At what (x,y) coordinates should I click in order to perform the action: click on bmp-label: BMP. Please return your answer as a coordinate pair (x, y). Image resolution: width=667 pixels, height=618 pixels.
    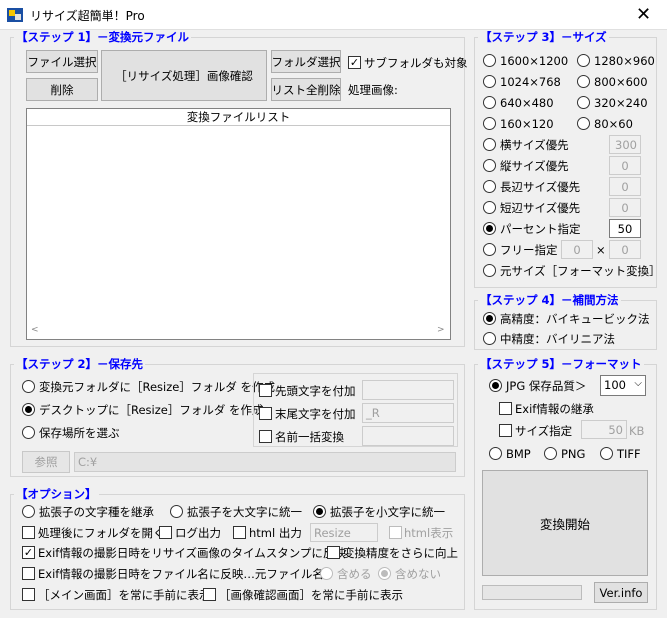
    Looking at the image, I should click on (518, 454).